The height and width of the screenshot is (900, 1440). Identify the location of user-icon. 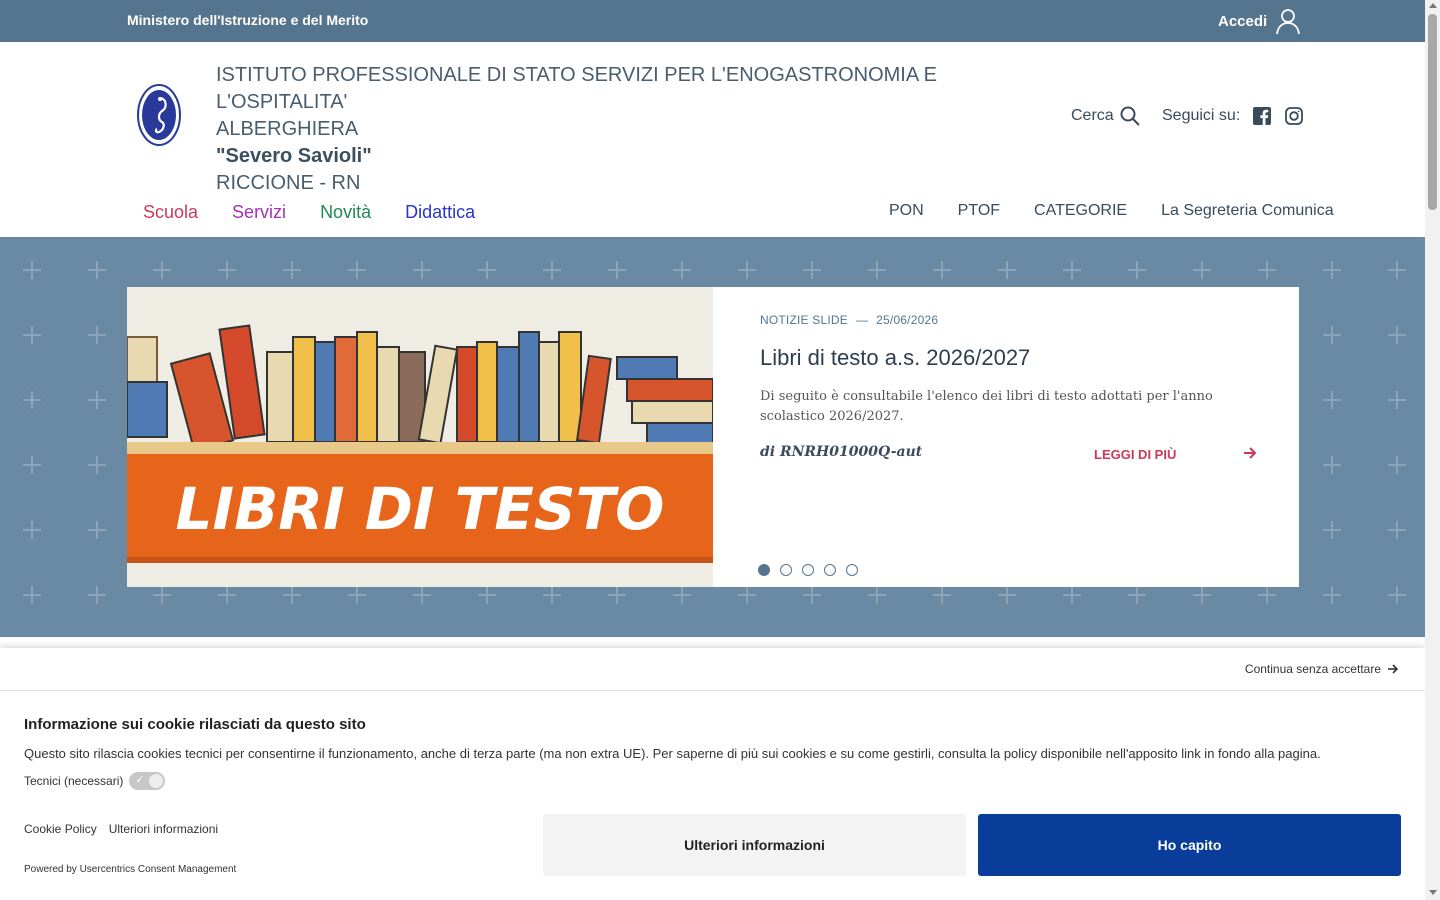
(1288, 22).